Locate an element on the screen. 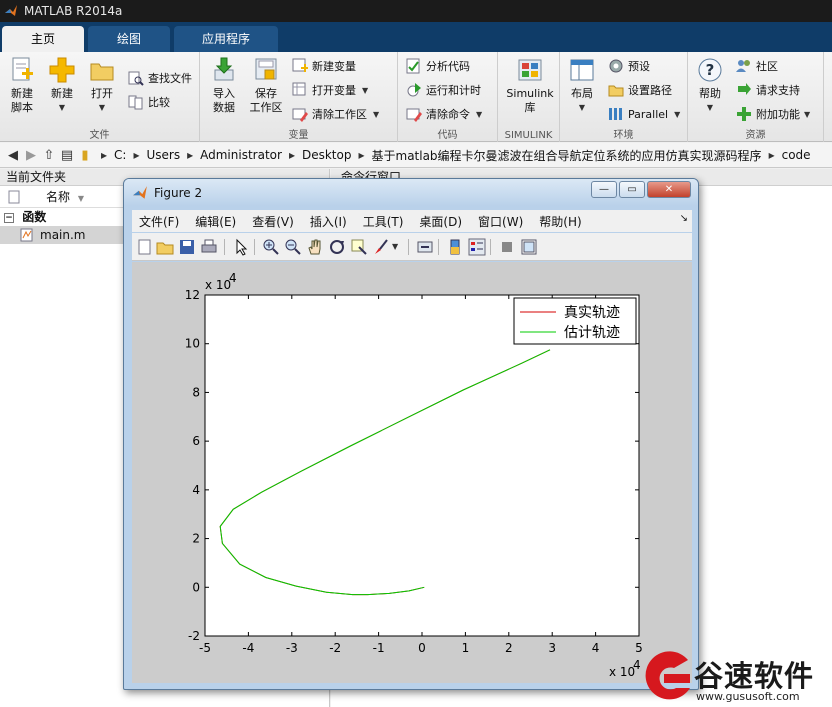 The height and width of the screenshot is (707, 832). tab-apps: 应用程序 is located at coordinates (226, 39).